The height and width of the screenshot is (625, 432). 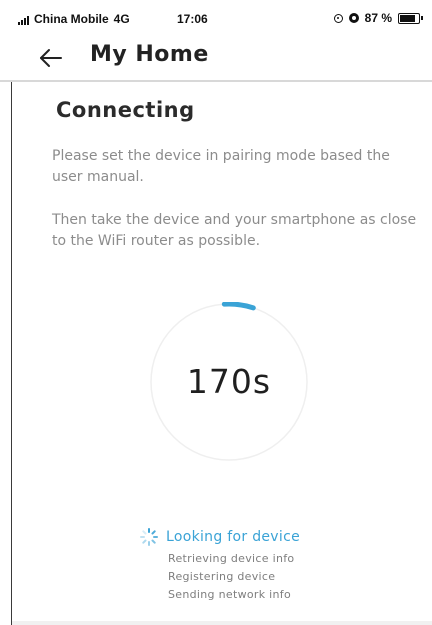 What do you see at coordinates (222, 623) in the screenshot?
I see `bottom-divider` at bounding box center [222, 623].